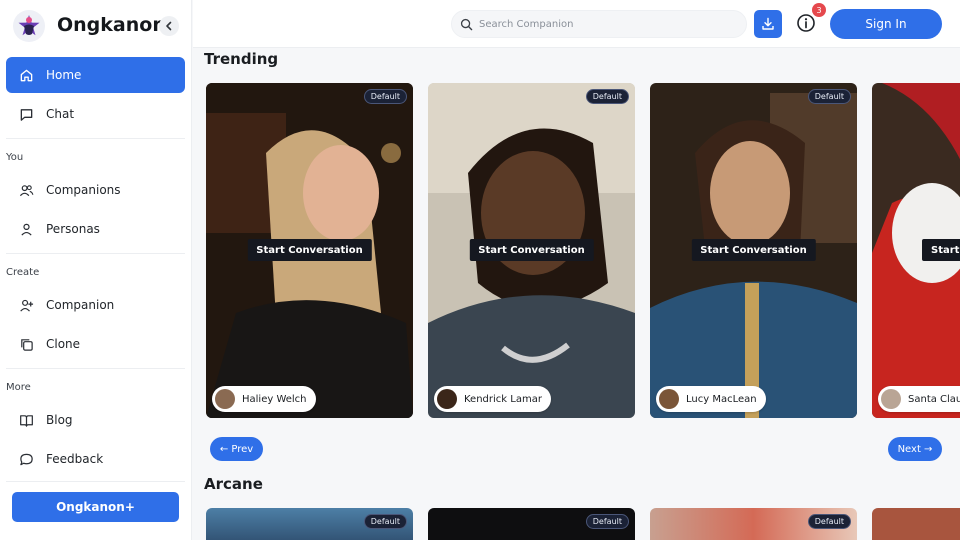  I want to click on section-title-trending: Trending, so click(241, 59).